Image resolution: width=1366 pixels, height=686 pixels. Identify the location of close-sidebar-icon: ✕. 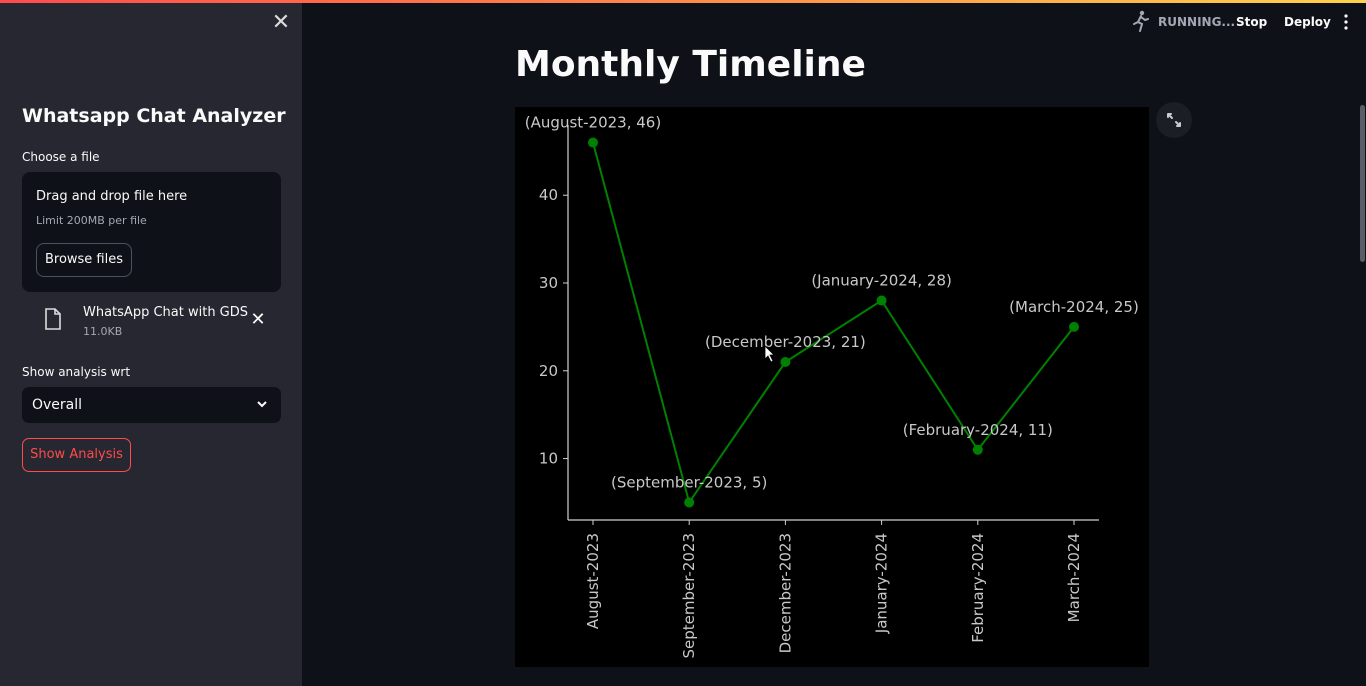
(281, 23).